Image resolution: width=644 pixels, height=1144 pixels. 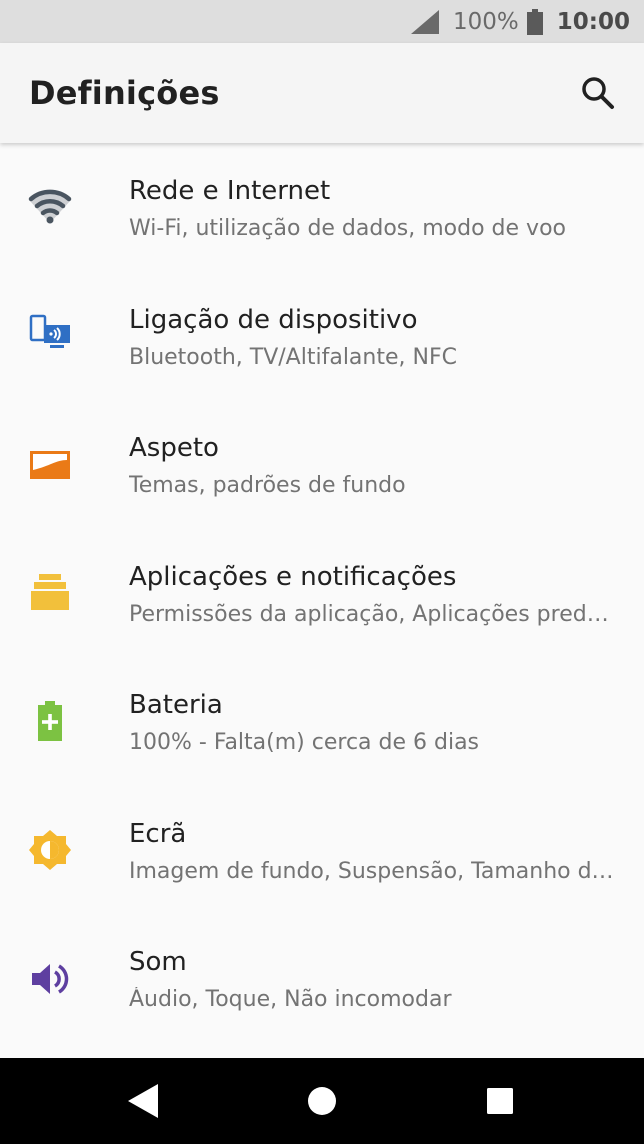 I want to click on setting-appearance: Aspeto Temas, padrões de fundo, so click(x=322, y=481).